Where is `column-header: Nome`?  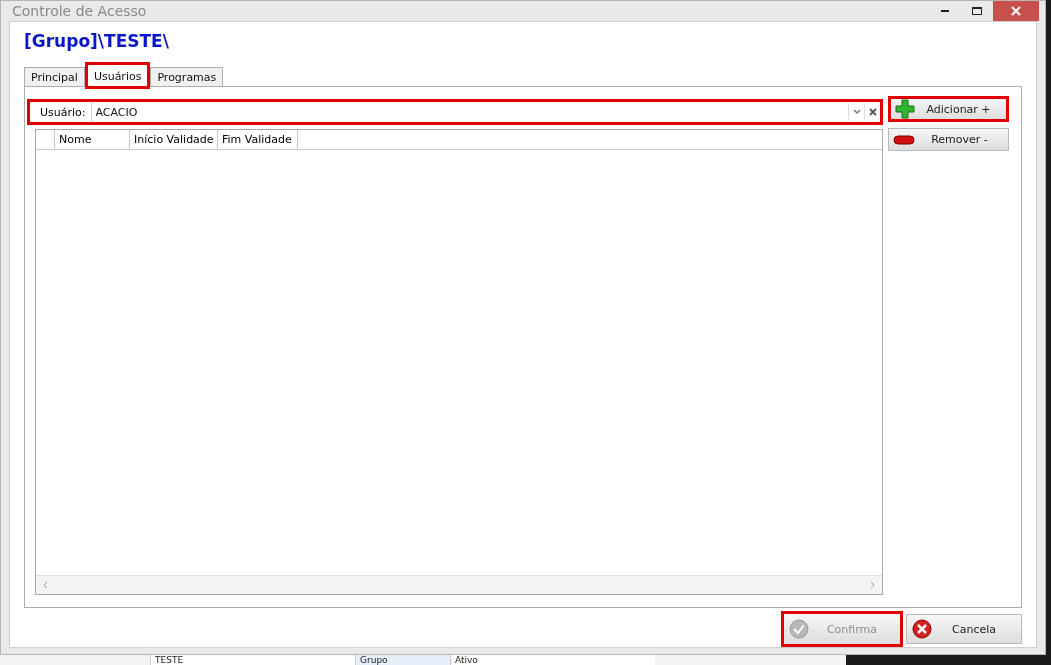 column-header: Nome is located at coordinates (92, 139).